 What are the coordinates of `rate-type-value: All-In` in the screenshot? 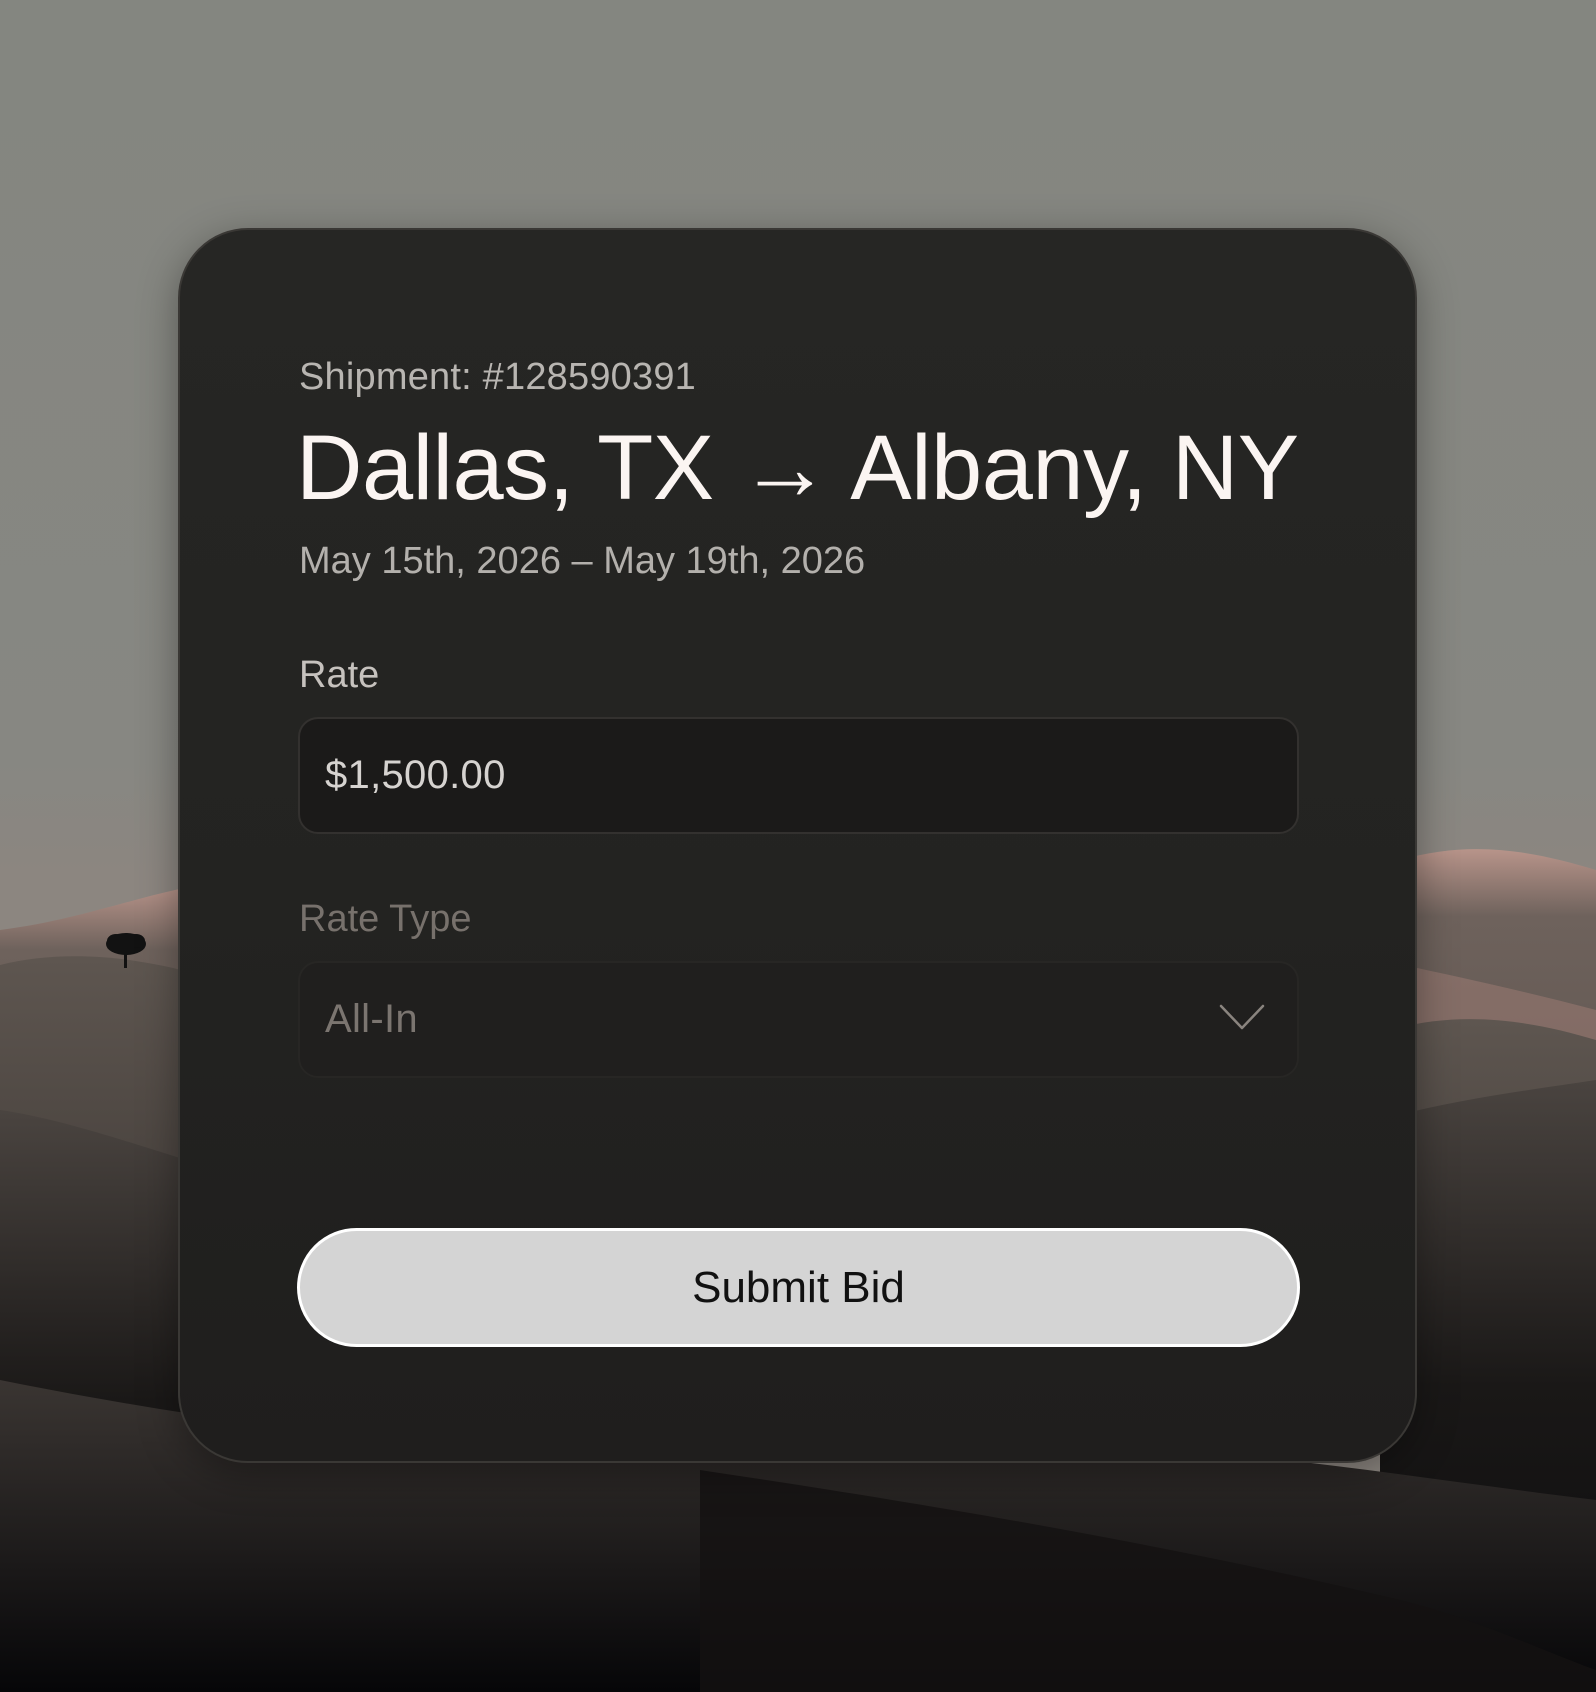 It's located at (371, 1019).